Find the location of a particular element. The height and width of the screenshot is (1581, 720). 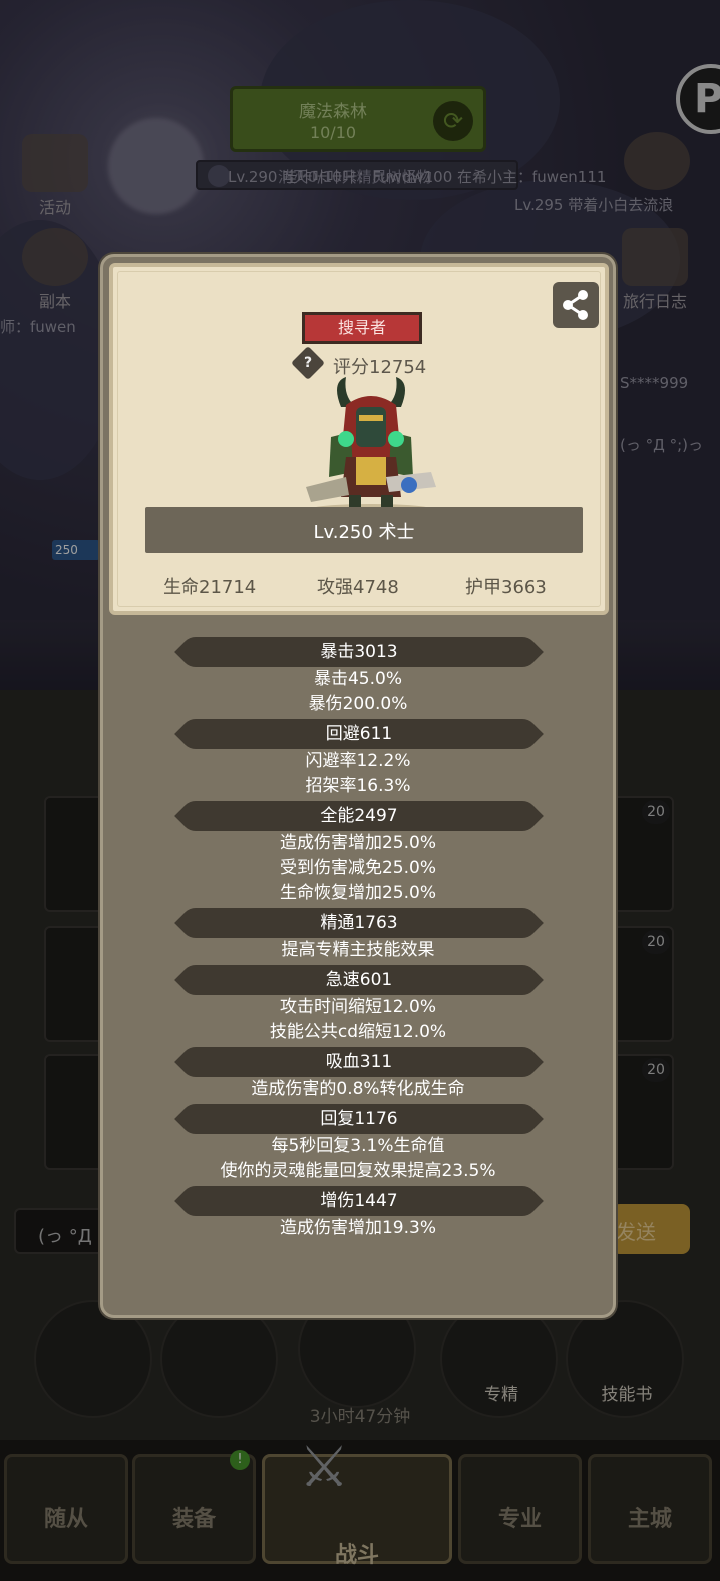

level-class: Lv.250 术士 is located at coordinates (364, 532).